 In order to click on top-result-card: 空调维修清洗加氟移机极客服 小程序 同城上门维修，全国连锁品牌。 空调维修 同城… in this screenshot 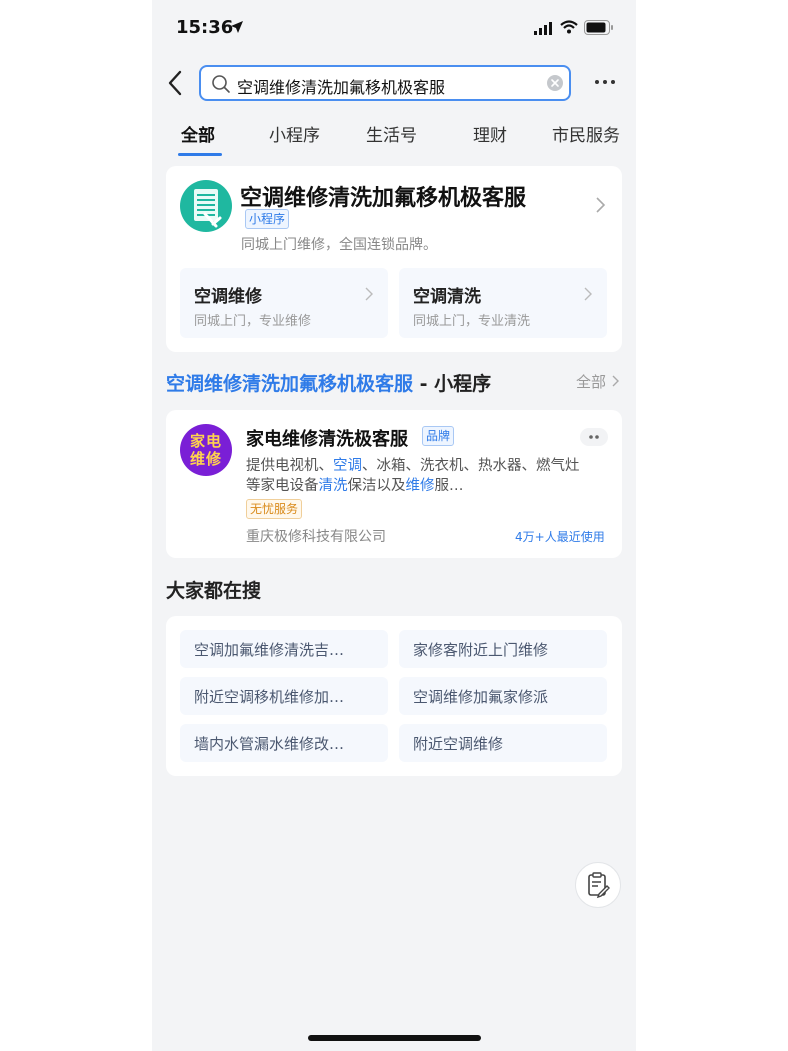, I will do `click(394, 259)`.